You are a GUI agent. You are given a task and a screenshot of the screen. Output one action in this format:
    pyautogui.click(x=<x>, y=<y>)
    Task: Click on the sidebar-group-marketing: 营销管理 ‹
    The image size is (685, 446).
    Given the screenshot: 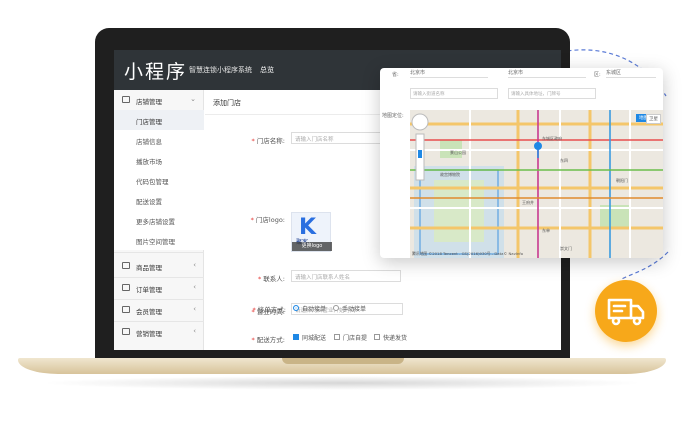 What is the action you would take?
    pyautogui.click(x=159, y=332)
    